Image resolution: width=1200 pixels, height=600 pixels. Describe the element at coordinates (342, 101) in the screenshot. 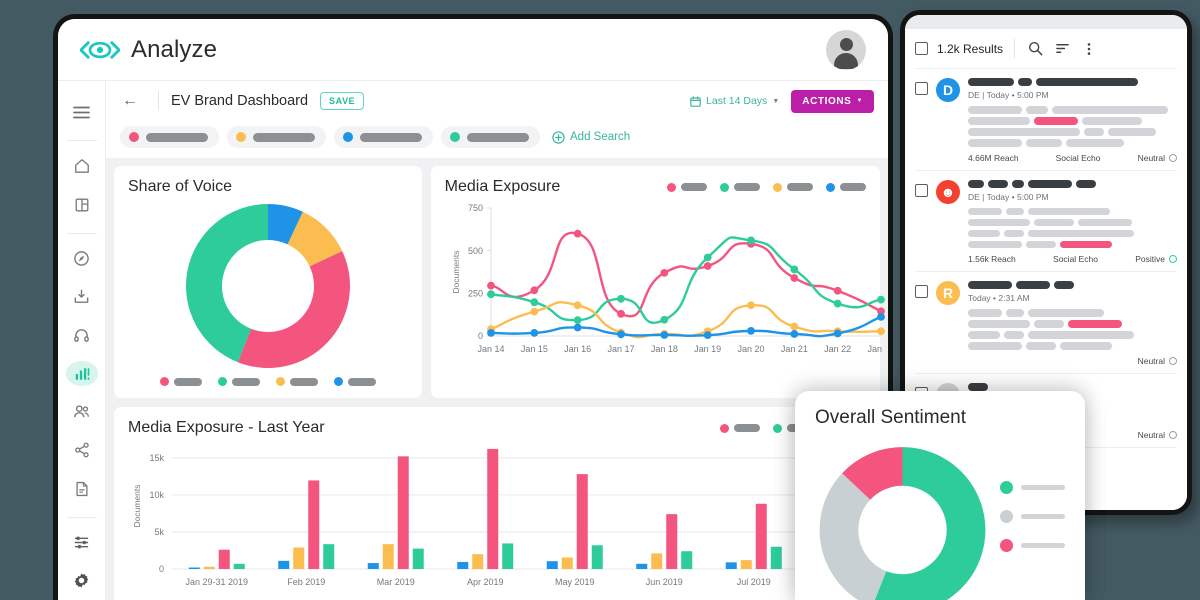

I see `save-button: SAVE` at that location.